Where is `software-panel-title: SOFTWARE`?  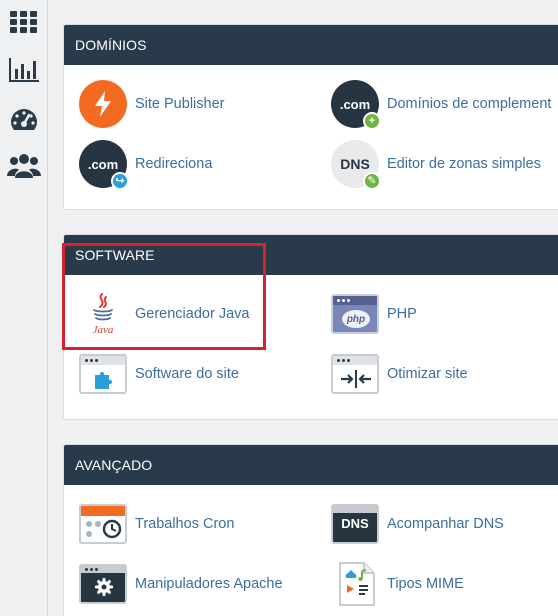
software-panel-title: SOFTWARE is located at coordinates (311, 255).